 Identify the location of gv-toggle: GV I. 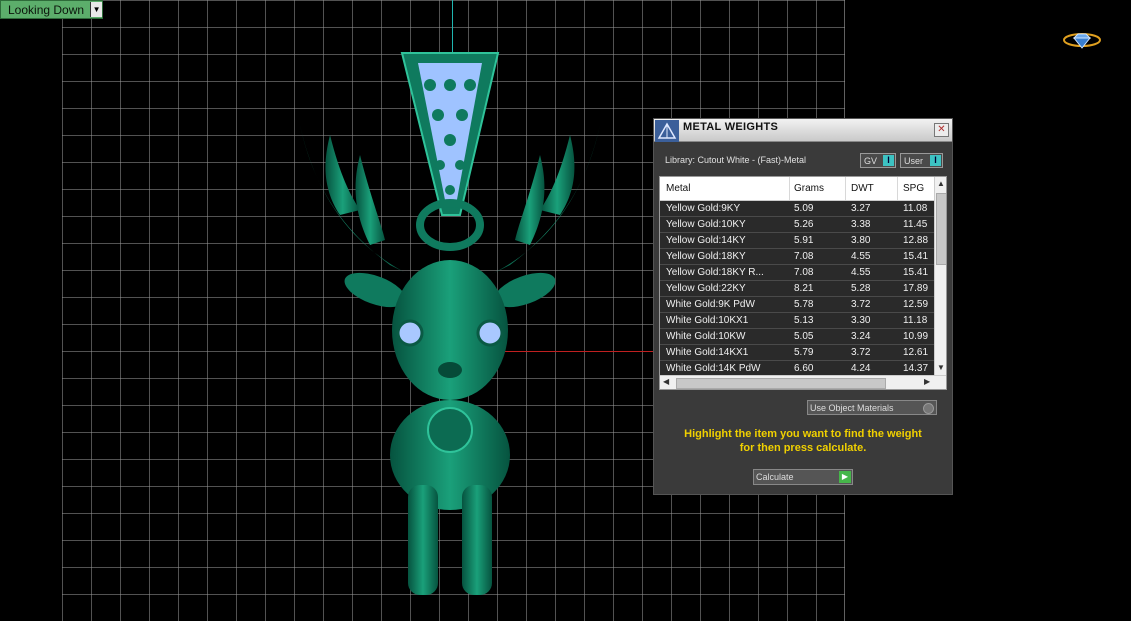
(878, 160).